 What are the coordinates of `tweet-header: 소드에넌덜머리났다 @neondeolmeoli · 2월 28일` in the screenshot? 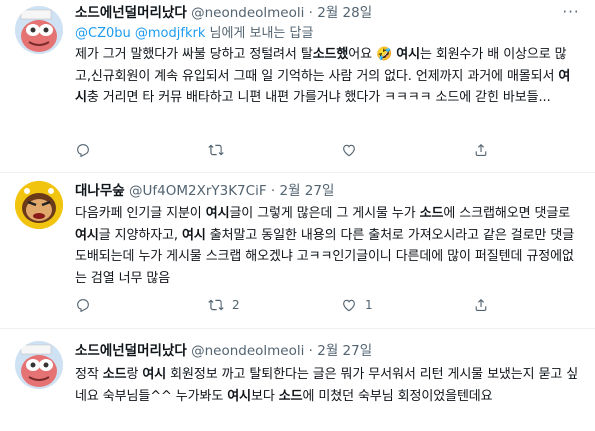 It's located at (223, 13).